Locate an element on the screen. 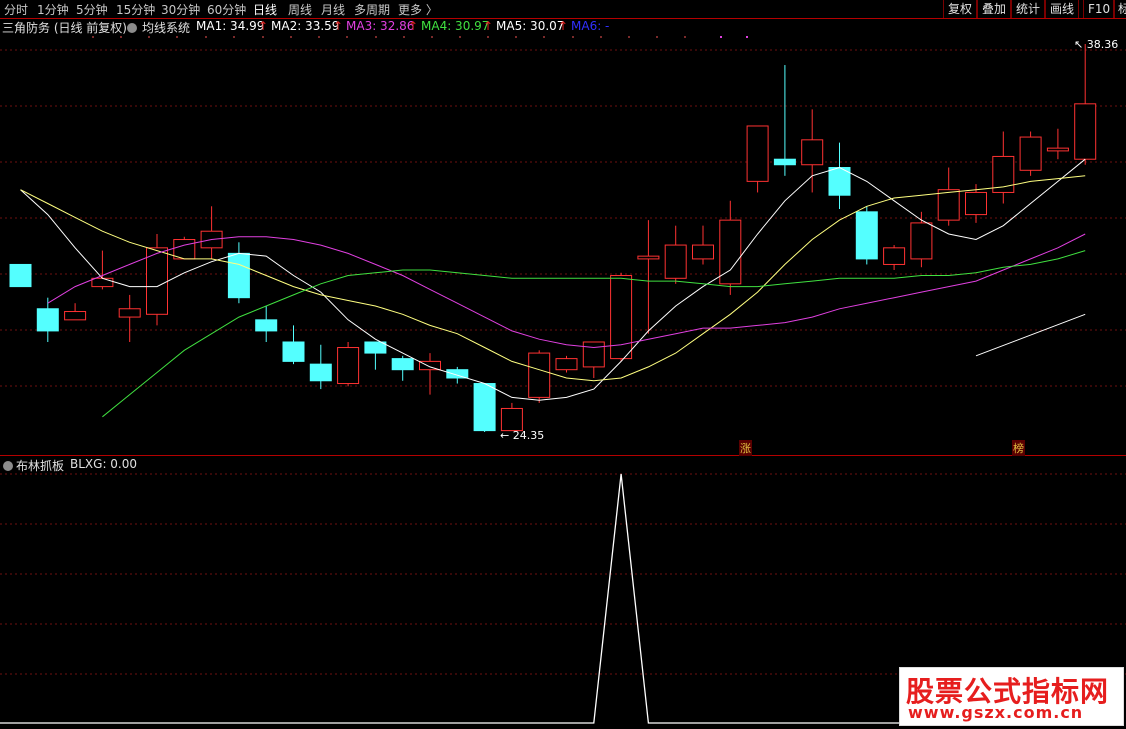 The height and width of the screenshot is (729, 1126). site-watermark: 股票公式指标网 www.gszx.com.cn is located at coordinates (1011, 696).